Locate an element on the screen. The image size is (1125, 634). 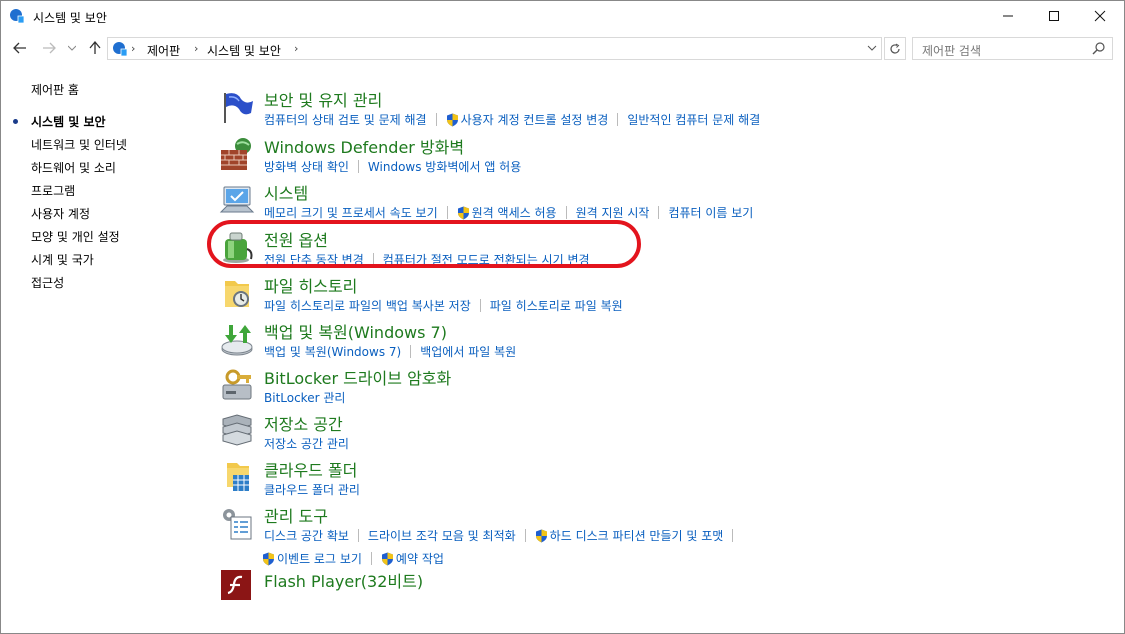
category-title: 백업 및 복원(Windows 7) is located at coordinates (355, 331).